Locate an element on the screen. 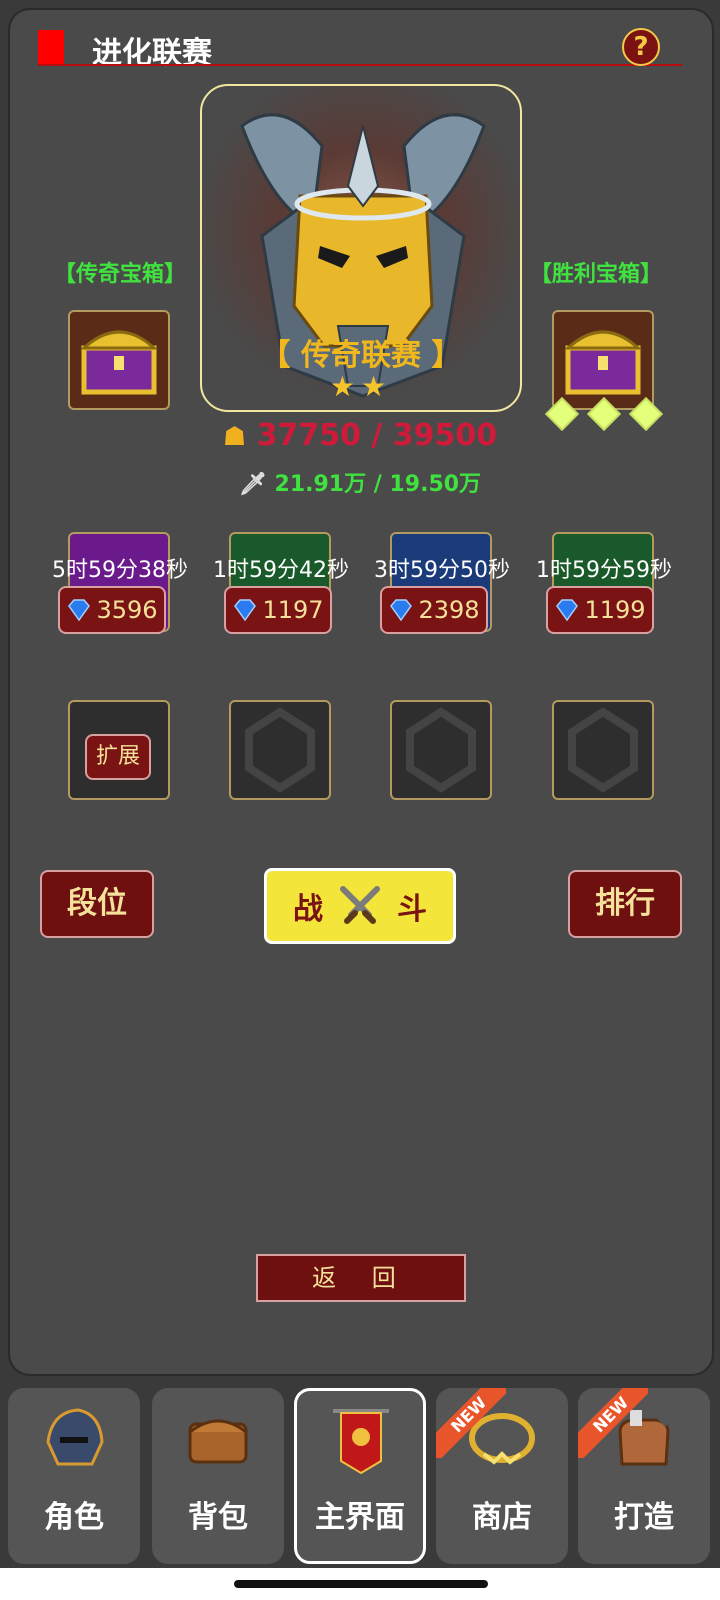  league-stars: ★★ is located at coordinates (361, 386).